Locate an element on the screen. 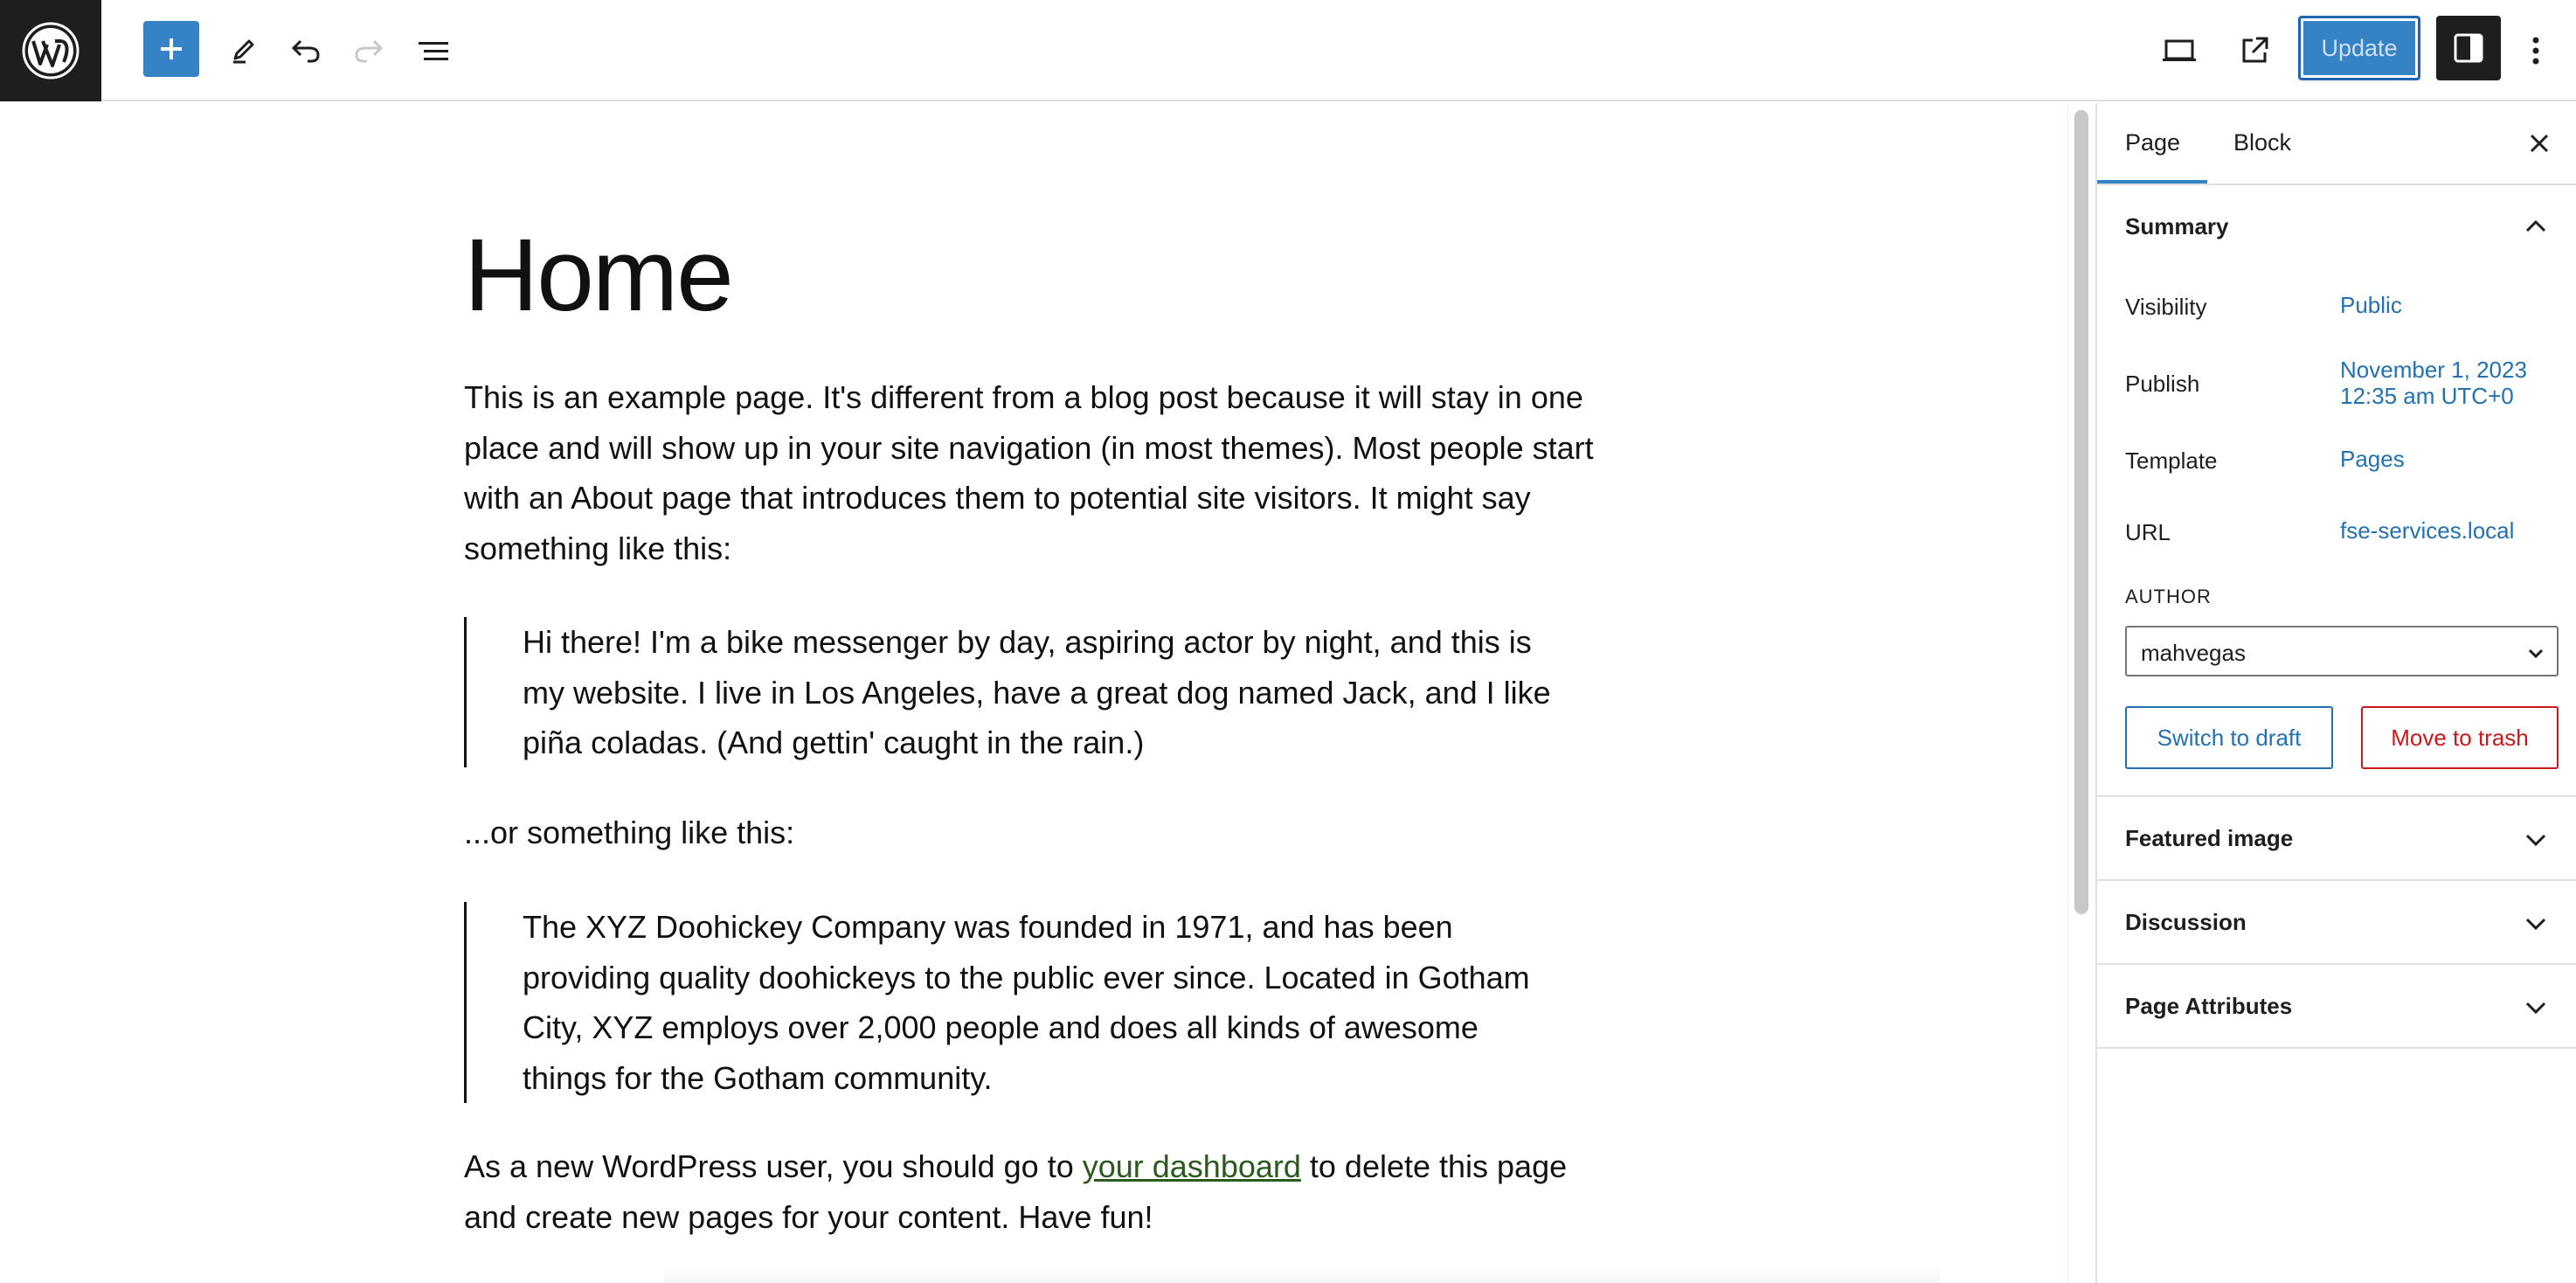  more-vertical-icon is located at coordinates (2535, 51).